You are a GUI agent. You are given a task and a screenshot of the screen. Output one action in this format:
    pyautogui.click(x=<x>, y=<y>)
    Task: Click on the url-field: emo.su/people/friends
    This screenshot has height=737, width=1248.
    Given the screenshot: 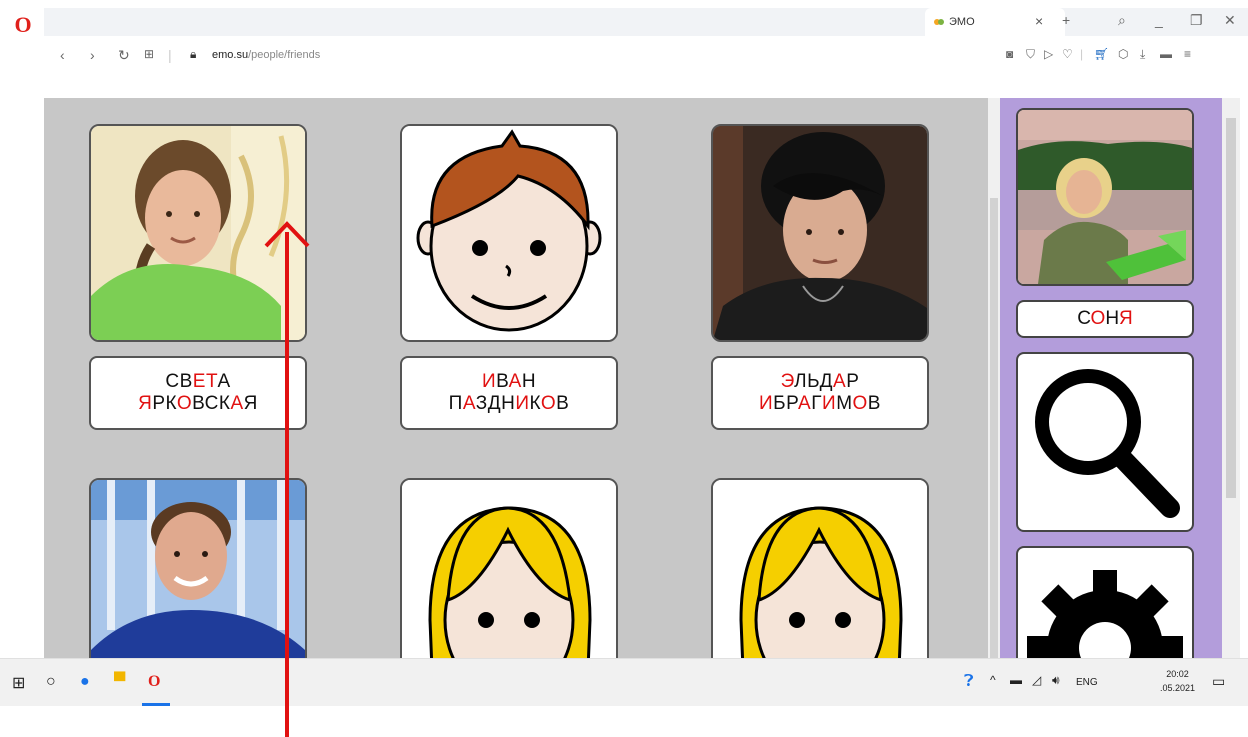 What is the action you would take?
    pyautogui.click(x=266, y=55)
    